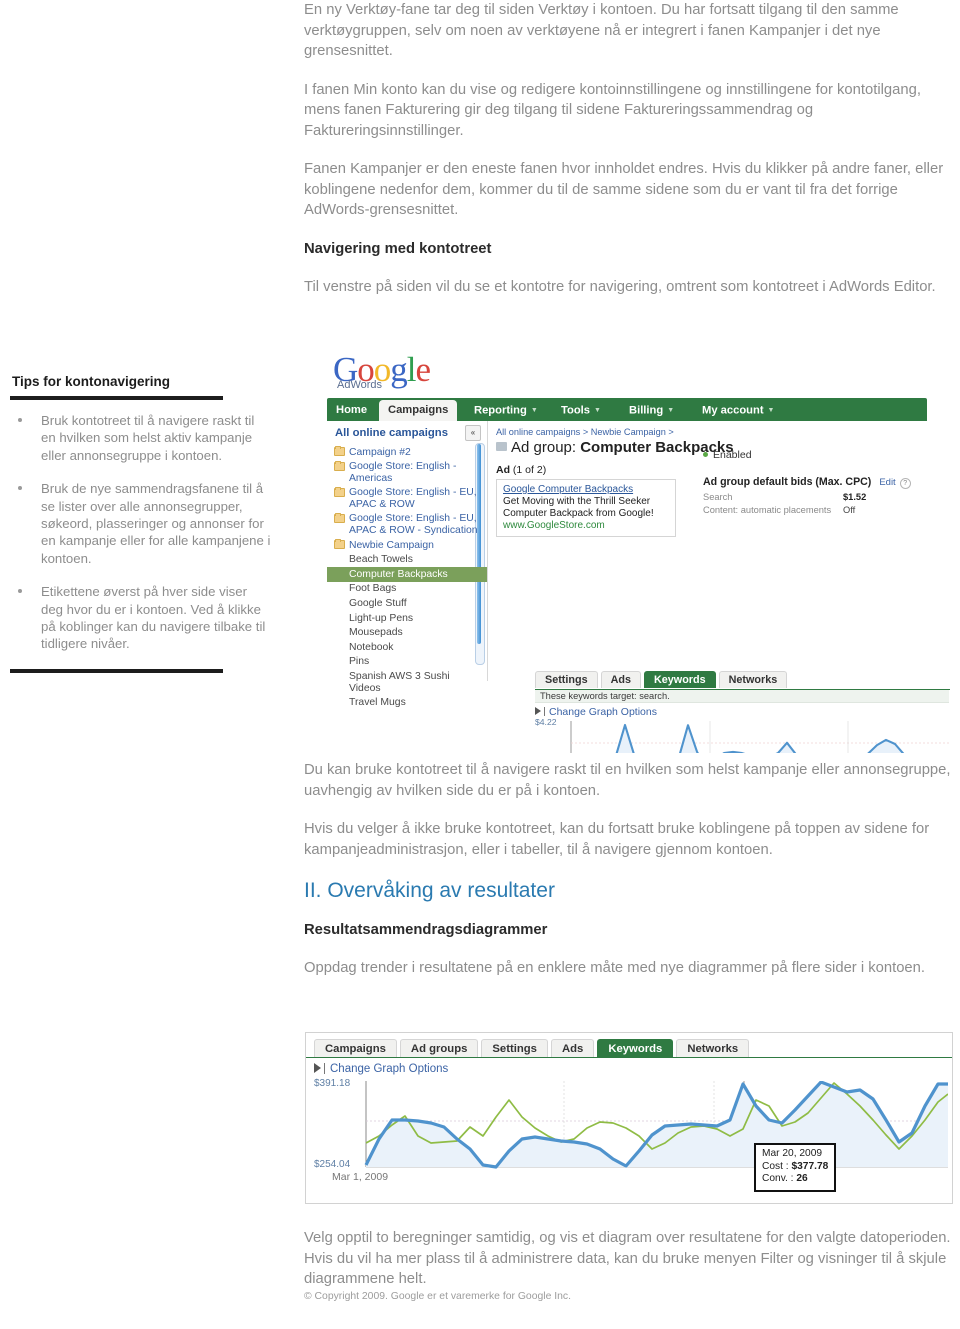 The width and height of the screenshot is (960, 1329). I want to click on adgroup-icon, so click(501, 446).